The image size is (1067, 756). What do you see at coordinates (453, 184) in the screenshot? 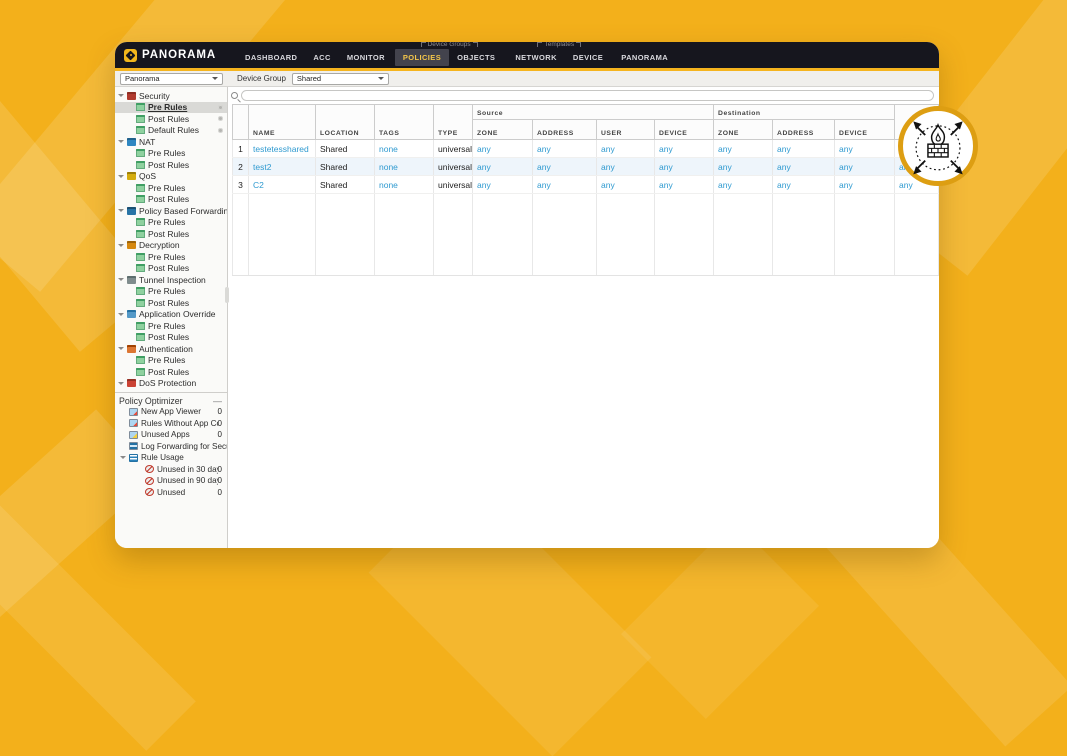
I see `type-cell: universal` at bounding box center [453, 184].